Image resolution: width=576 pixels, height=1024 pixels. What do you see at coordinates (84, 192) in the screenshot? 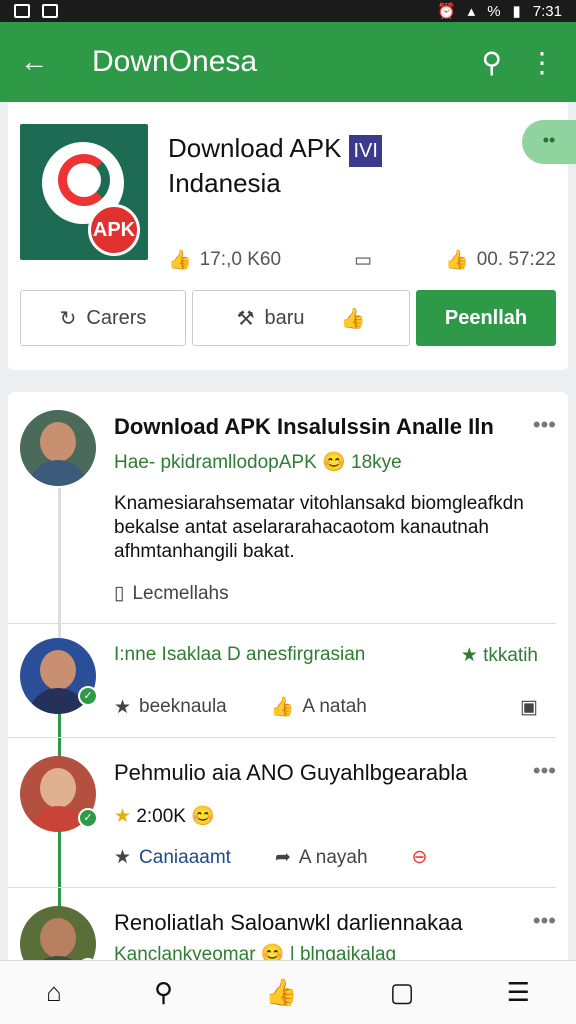
I see `app-logo: APK` at bounding box center [84, 192].